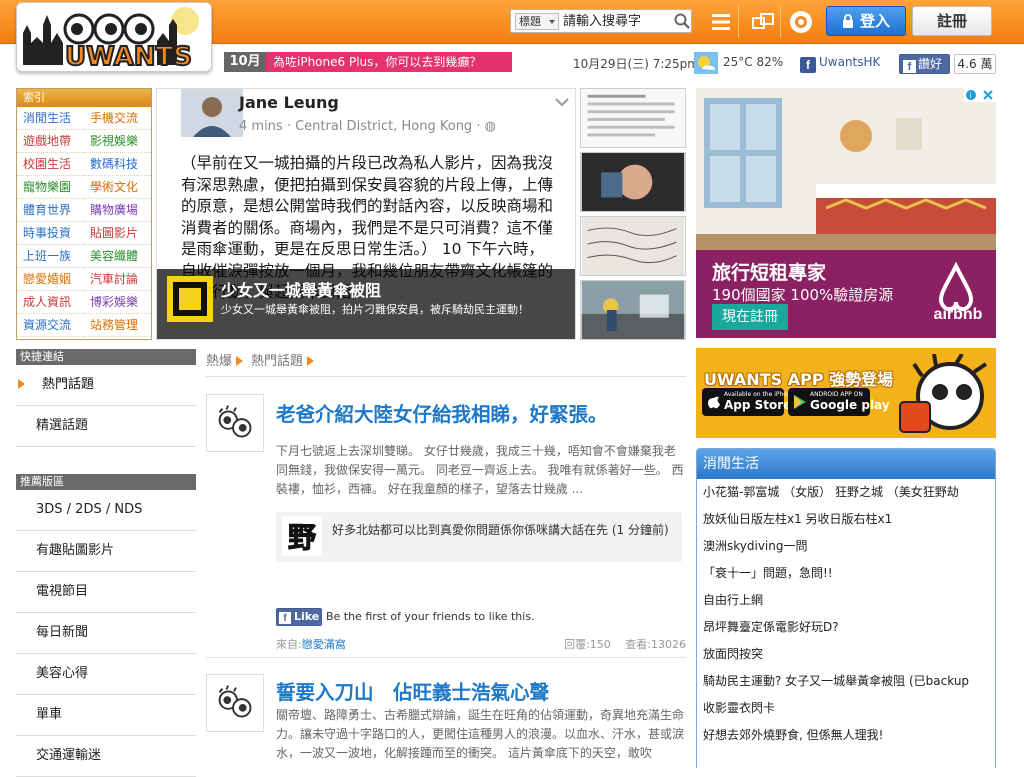 The image size is (1024, 777). Describe the element at coordinates (106, 715) in the screenshot. I see `recommended-board-link: 單車` at that location.